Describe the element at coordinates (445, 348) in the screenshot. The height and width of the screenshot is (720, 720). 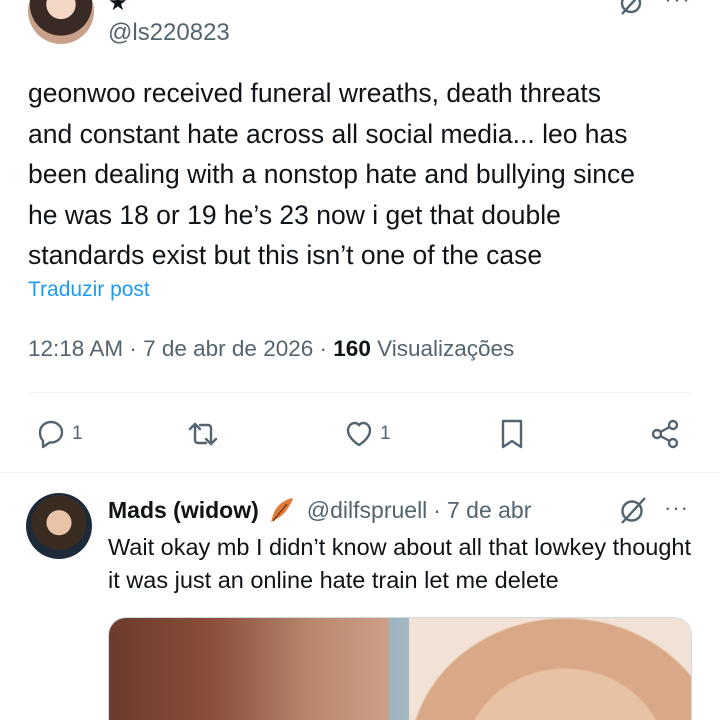
I see `views-label: Visualizações` at that location.